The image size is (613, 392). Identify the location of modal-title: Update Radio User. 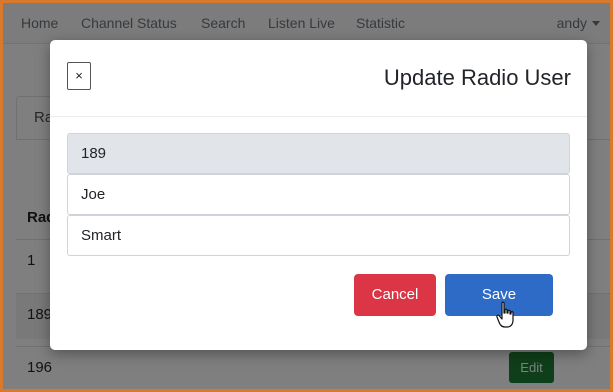
(477, 77).